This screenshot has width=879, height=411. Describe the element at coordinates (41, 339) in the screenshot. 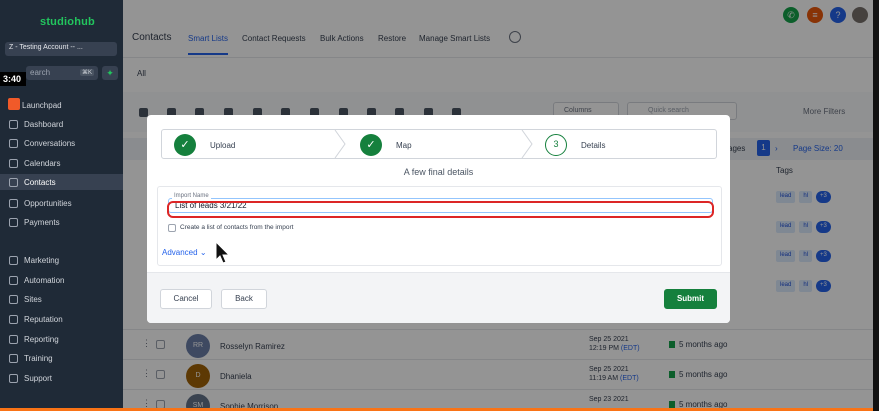

I see `sidebar-item-label: Reporting` at that location.